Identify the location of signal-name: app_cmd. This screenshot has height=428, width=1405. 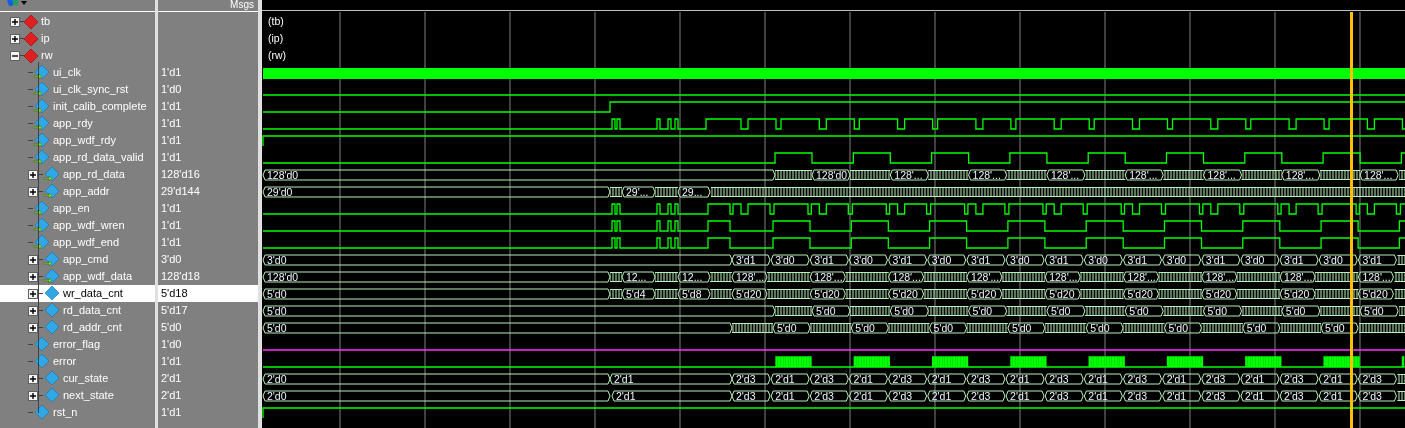
(86, 259).